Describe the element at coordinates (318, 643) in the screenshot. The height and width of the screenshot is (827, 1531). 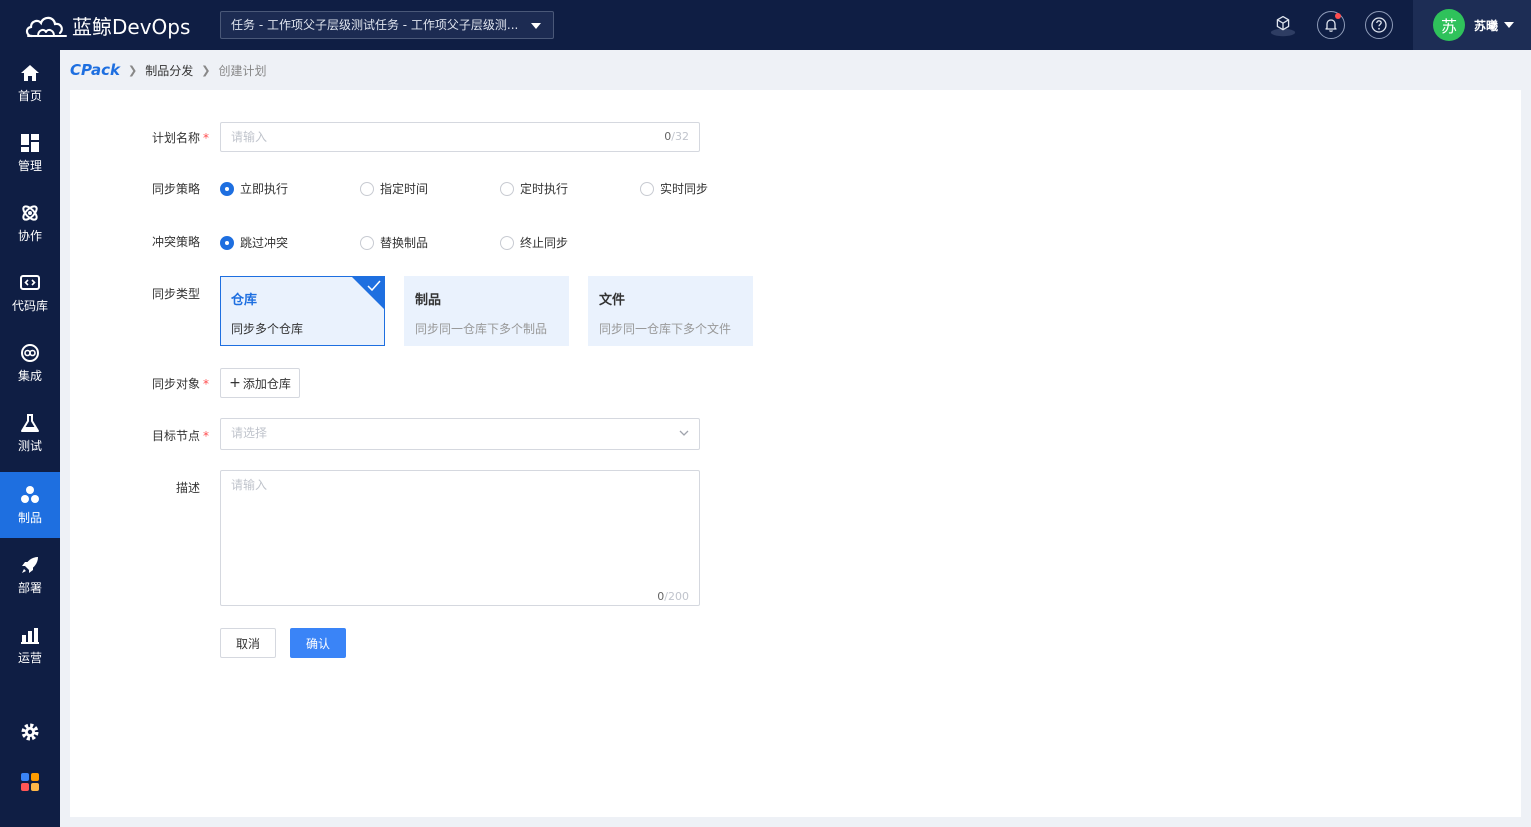
I see `confirm-button: 确认` at that location.